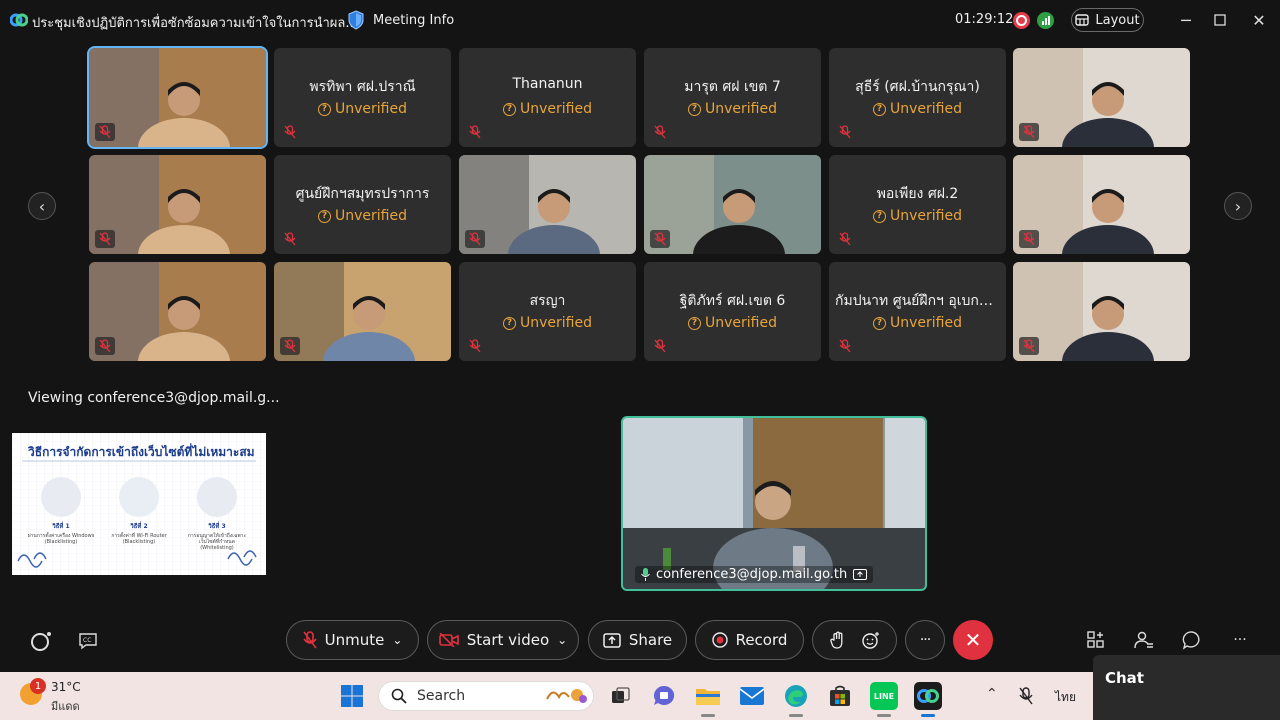 The height and width of the screenshot is (720, 1280). What do you see at coordinates (414, 20) in the screenshot?
I see `meeting-info-label: Meeting Info` at bounding box center [414, 20].